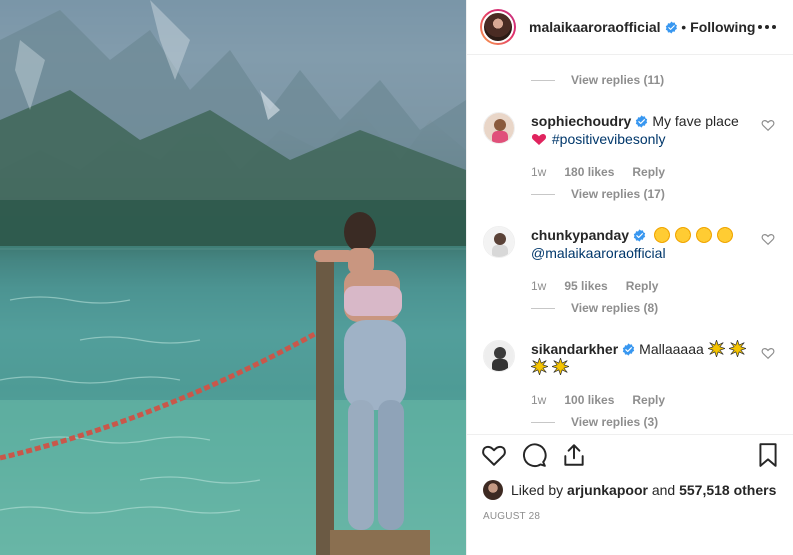 Image resolution: width=793 pixels, height=555 pixels. What do you see at coordinates (493, 490) in the screenshot?
I see `liker-avatar` at bounding box center [493, 490].